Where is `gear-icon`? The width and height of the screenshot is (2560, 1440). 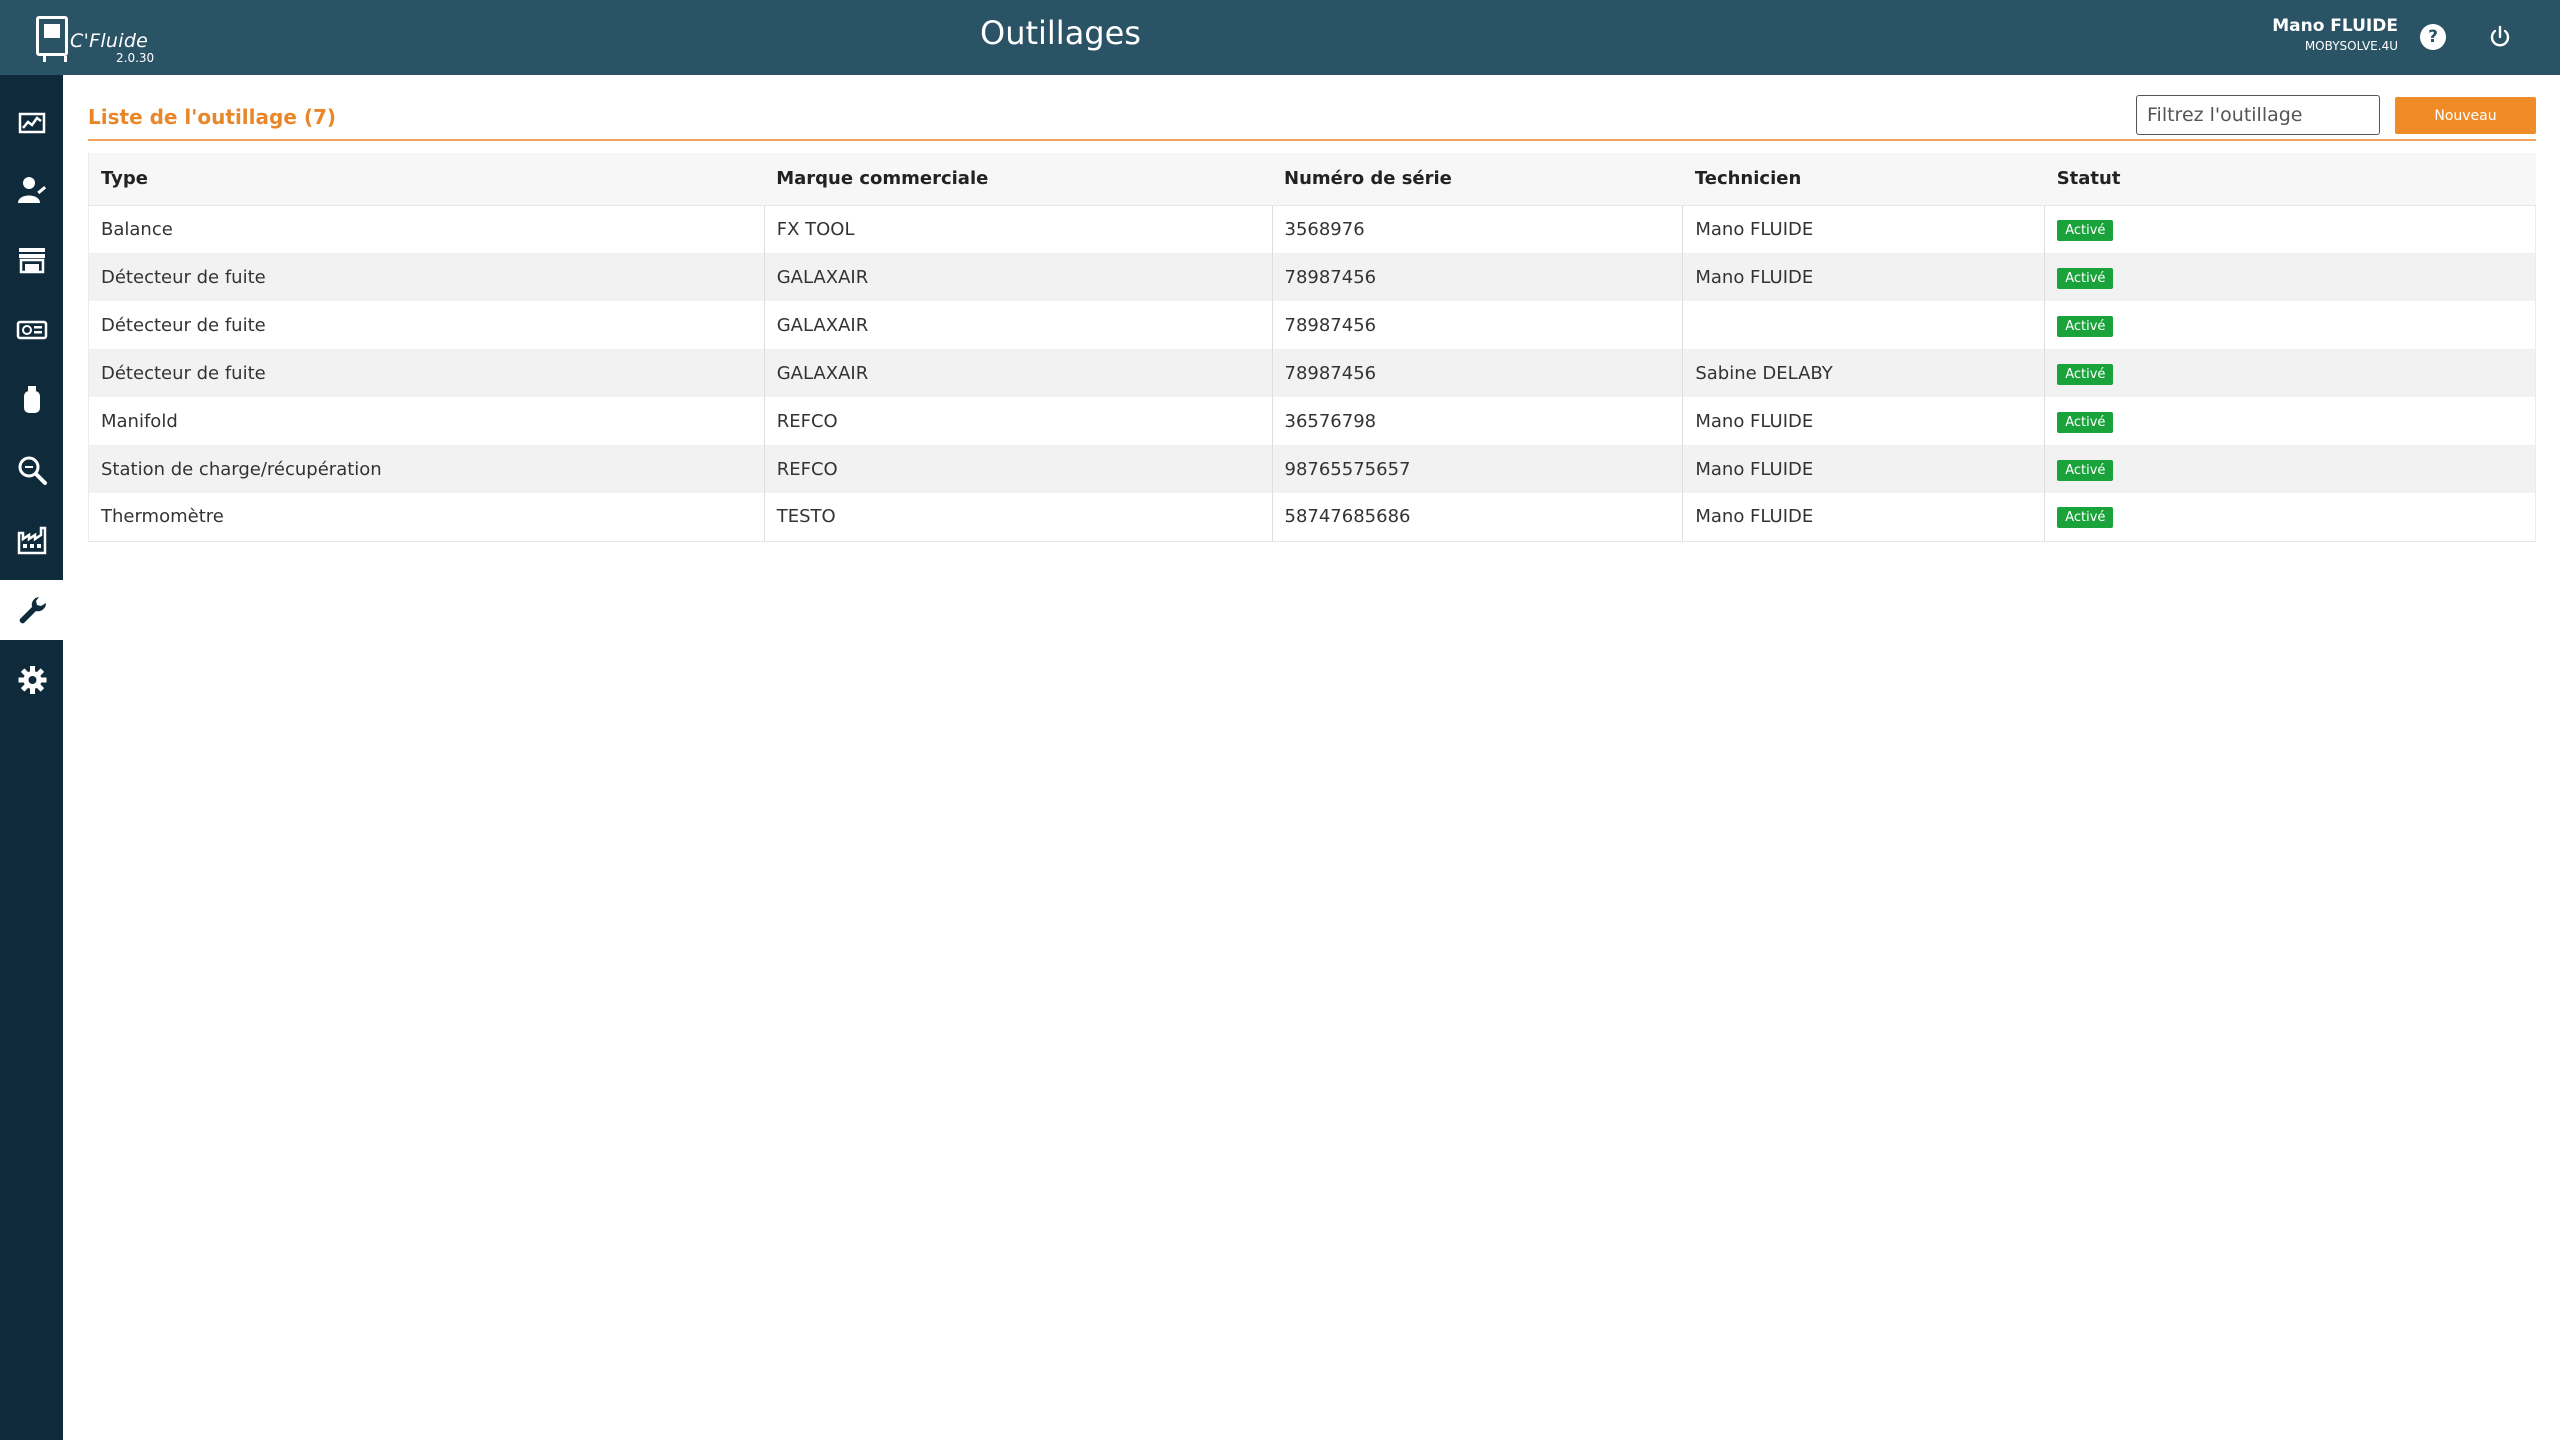
gear-icon is located at coordinates (32, 680).